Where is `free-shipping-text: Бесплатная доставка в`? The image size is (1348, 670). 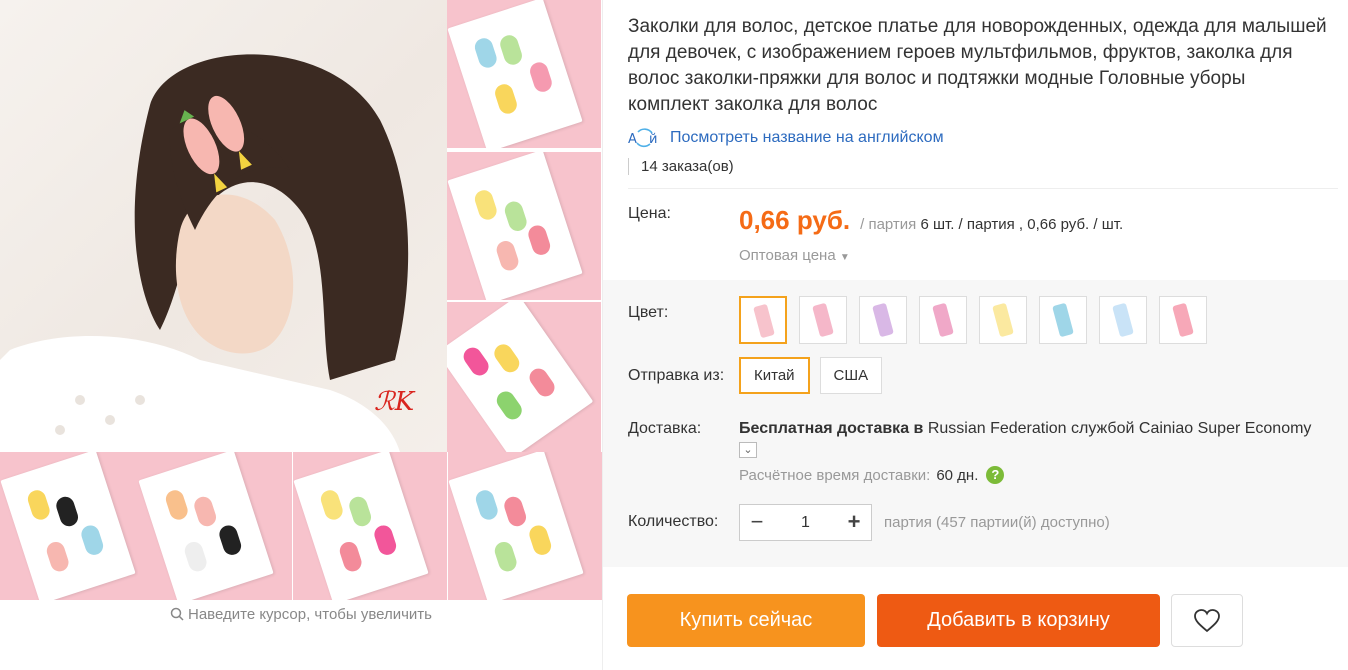 free-shipping-text: Бесплатная доставка в is located at coordinates (831, 428).